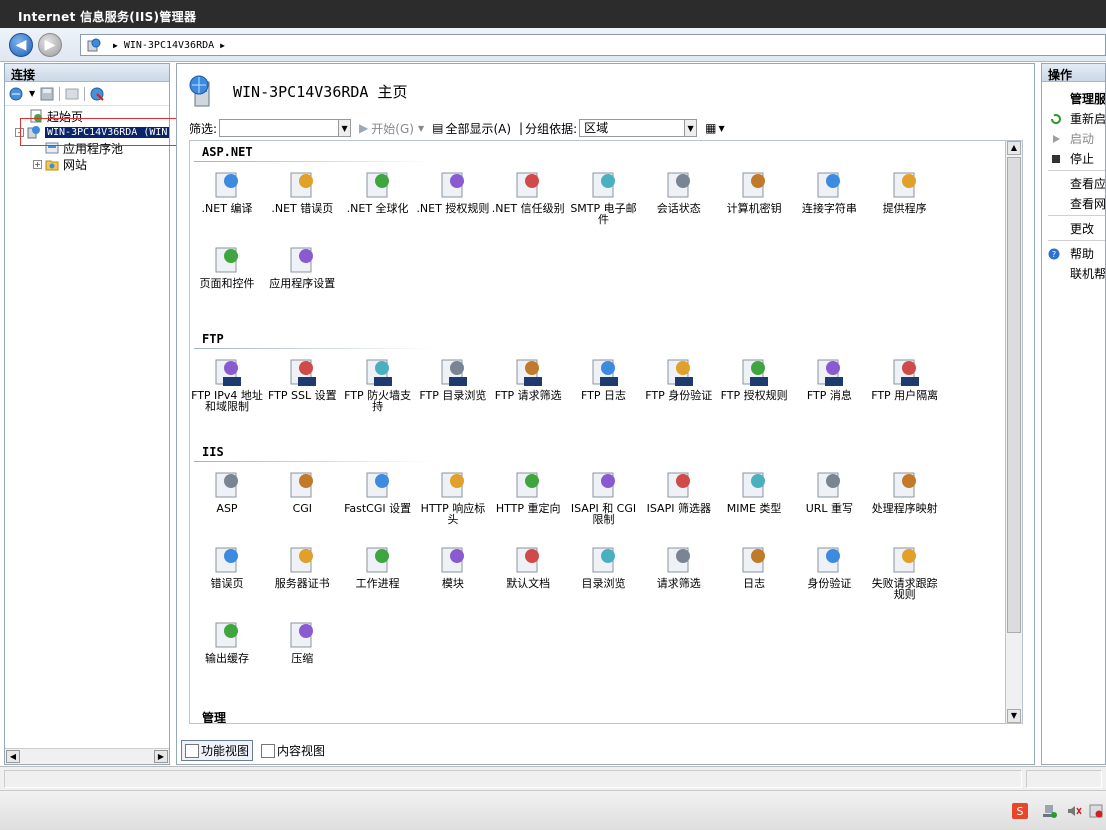 This screenshot has width=1106, height=830. What do you see at coordinates (528, 191) in the screenshot?
I see `feature-tile: .NET 信任级别` at bounding box center [528, 191].